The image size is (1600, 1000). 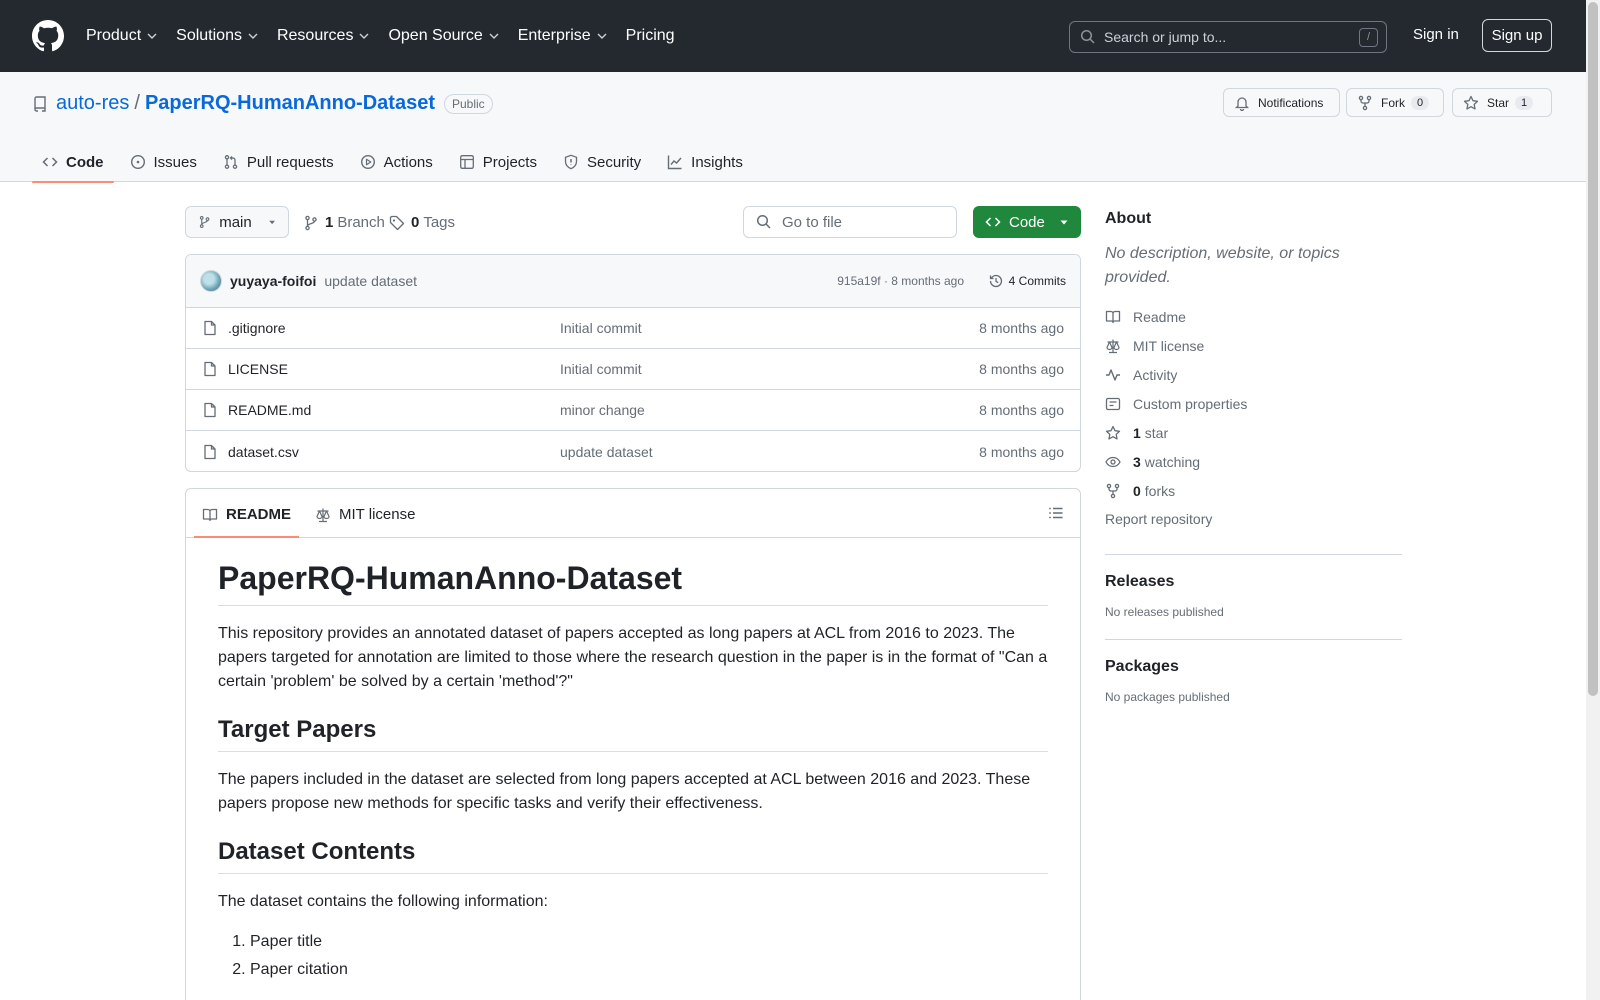 I want to click on tab-security: Security, so click(x=602, y=162).